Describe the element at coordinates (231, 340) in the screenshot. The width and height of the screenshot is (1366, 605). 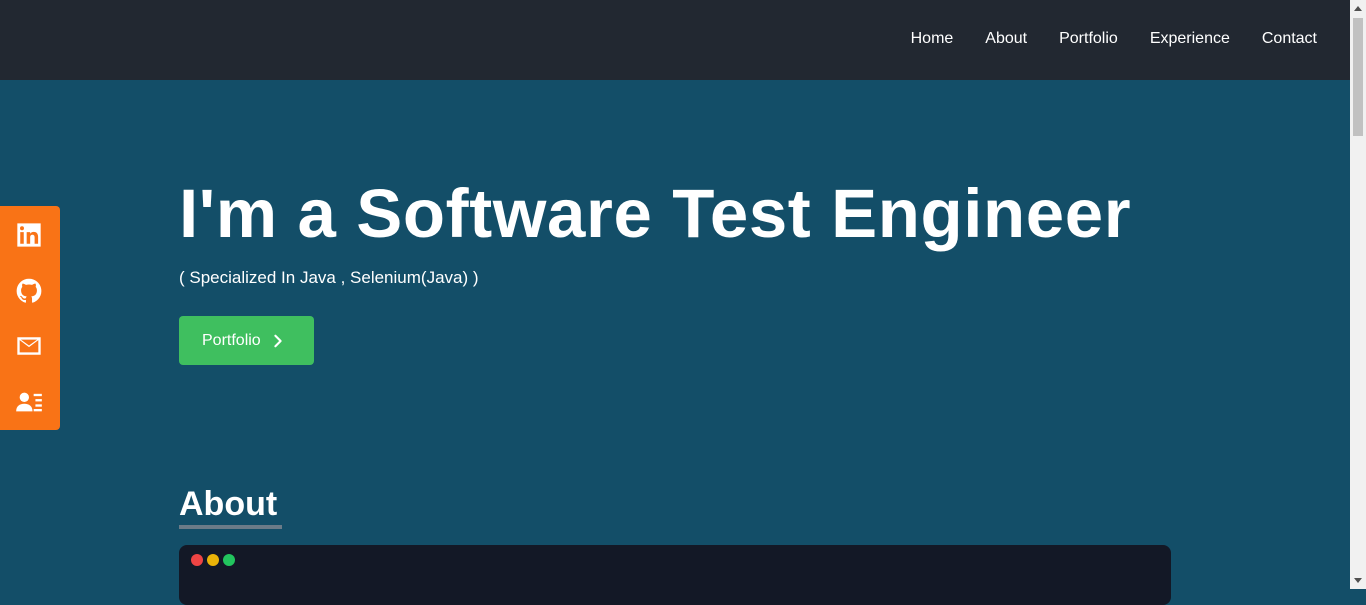
I see `portfolio-button-label: Portfolio` at that location.